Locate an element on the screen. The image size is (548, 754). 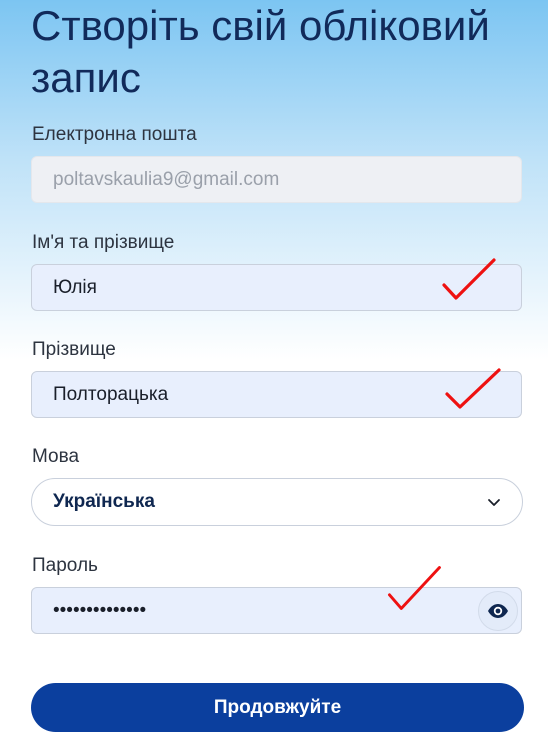
show-password-button is located at coordinates (498, 611).